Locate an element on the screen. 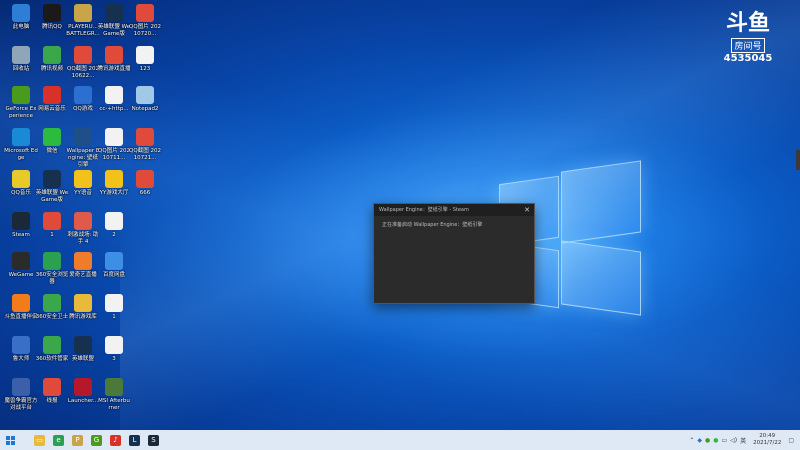 This screenshot has height=450, width=800. desktop-icon: 此电脑 is located at coordinates (21, 17).